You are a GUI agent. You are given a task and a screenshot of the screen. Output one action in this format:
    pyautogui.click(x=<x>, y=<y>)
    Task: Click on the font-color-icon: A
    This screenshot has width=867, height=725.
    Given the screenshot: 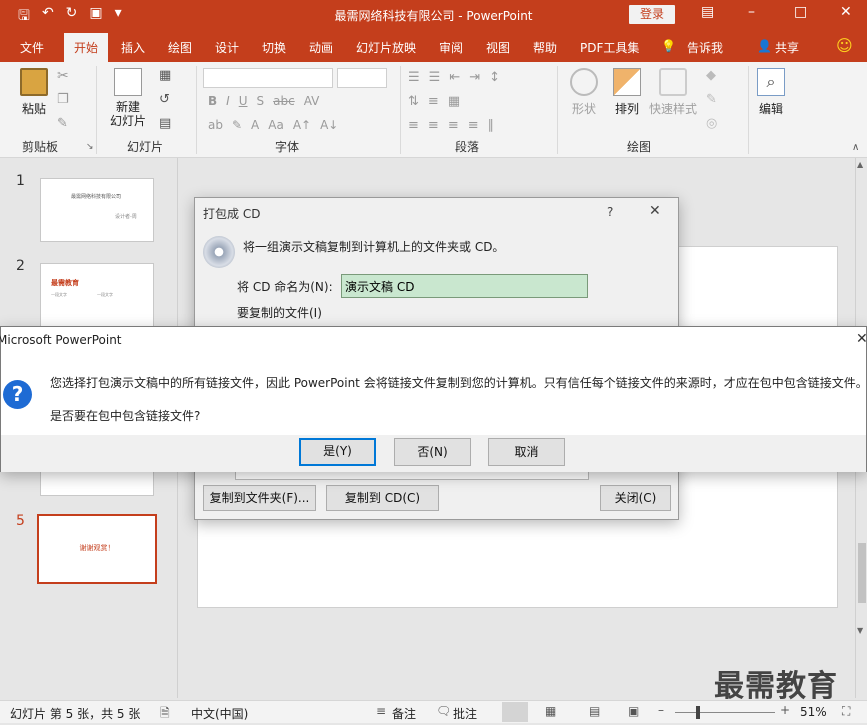 What is the action you would take?
    pyautogui.click(x=255, y=125)
    